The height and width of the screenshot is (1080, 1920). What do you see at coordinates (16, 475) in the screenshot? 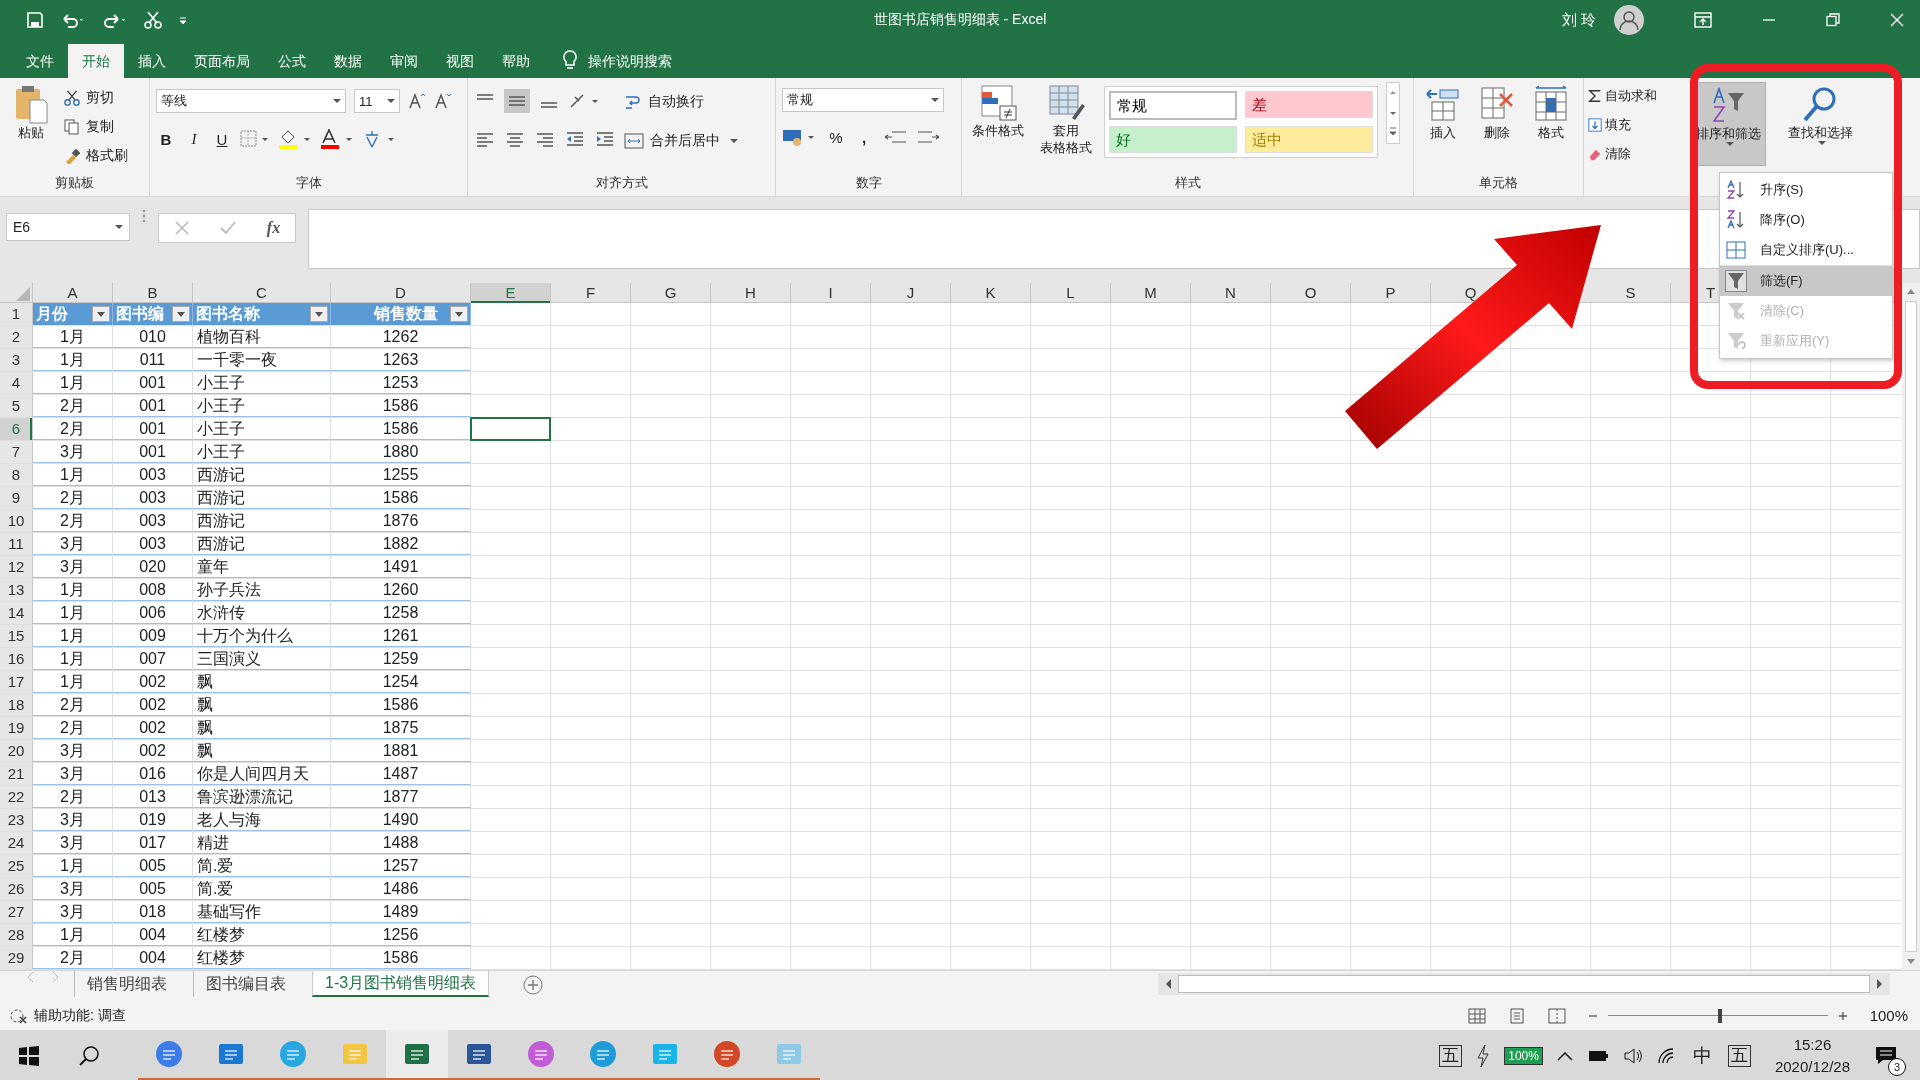
I see `row-number: 8` at bounding box center [16, 475].